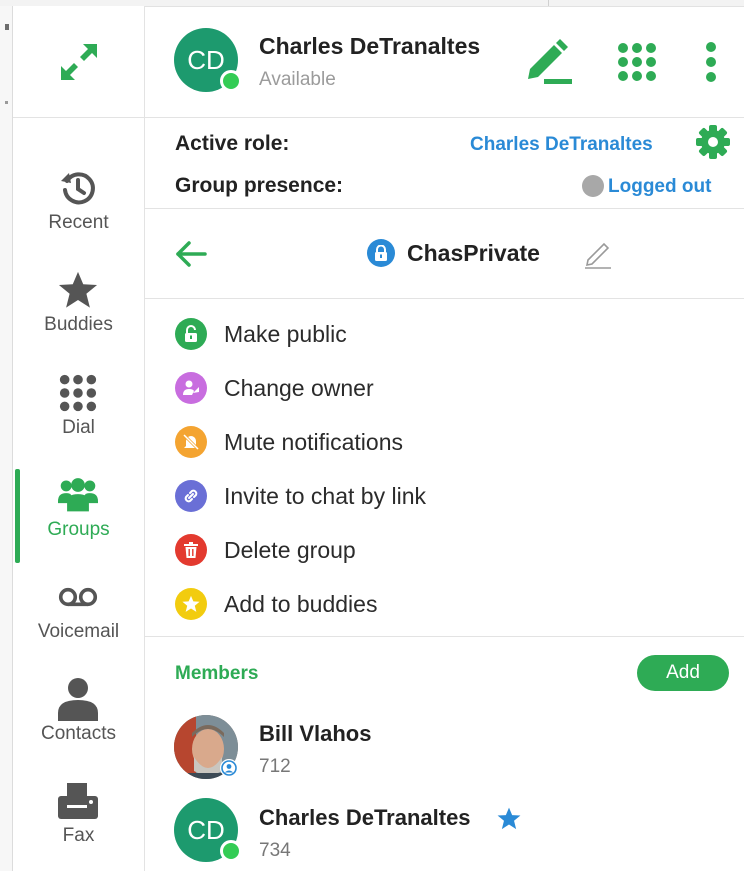 Image resolution: width=744 pixels, height=871 pixels. Describe the element at coordinates (191, 550) in the screenshot. I see `trash-icon` at that location.